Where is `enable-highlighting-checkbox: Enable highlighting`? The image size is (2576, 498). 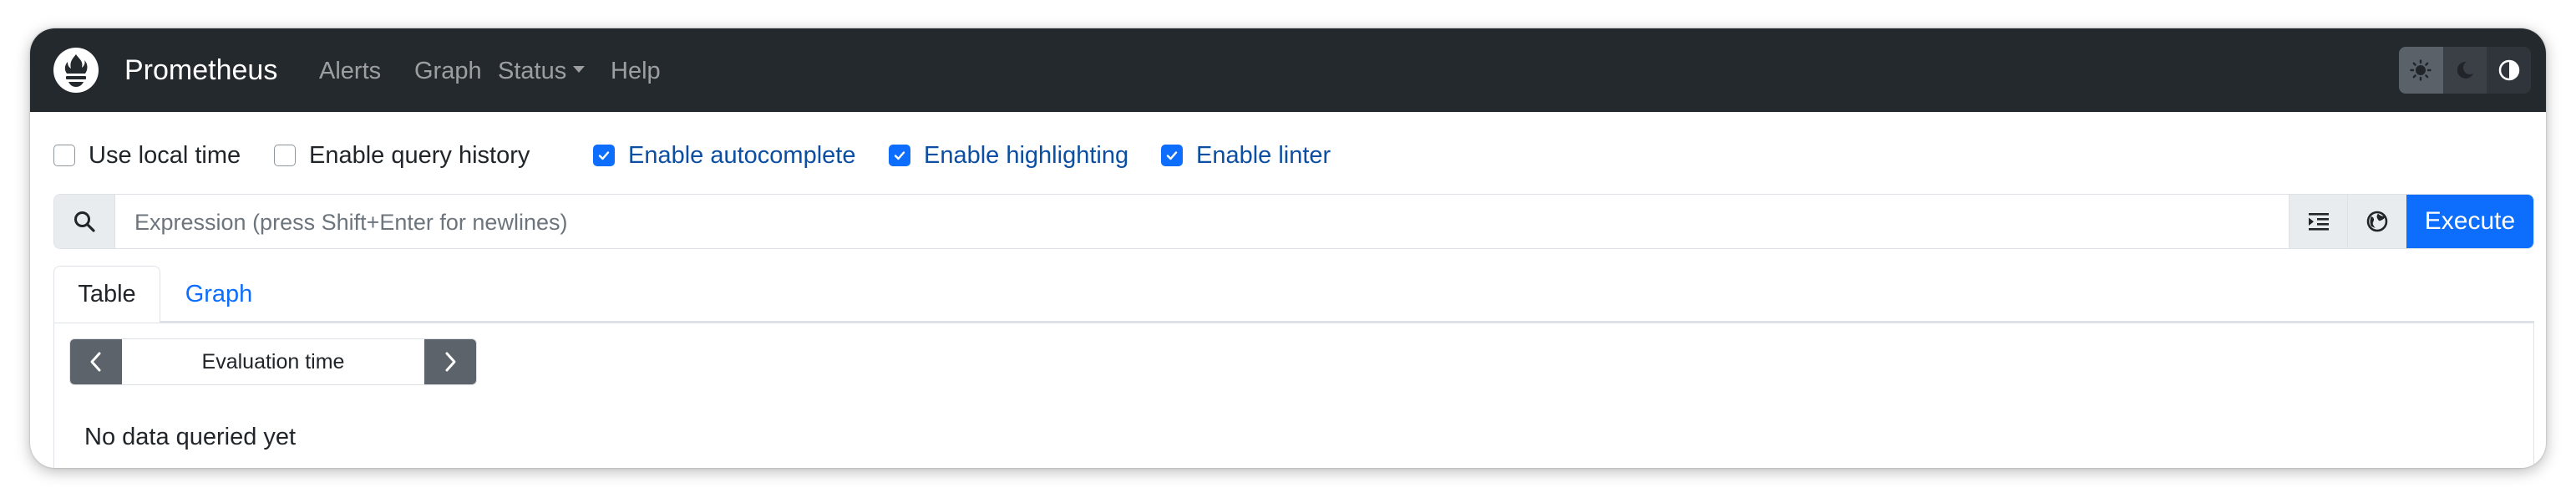
enable-highlighting-checkbox: Enable highlighting is located at coordinates (1008, 155).